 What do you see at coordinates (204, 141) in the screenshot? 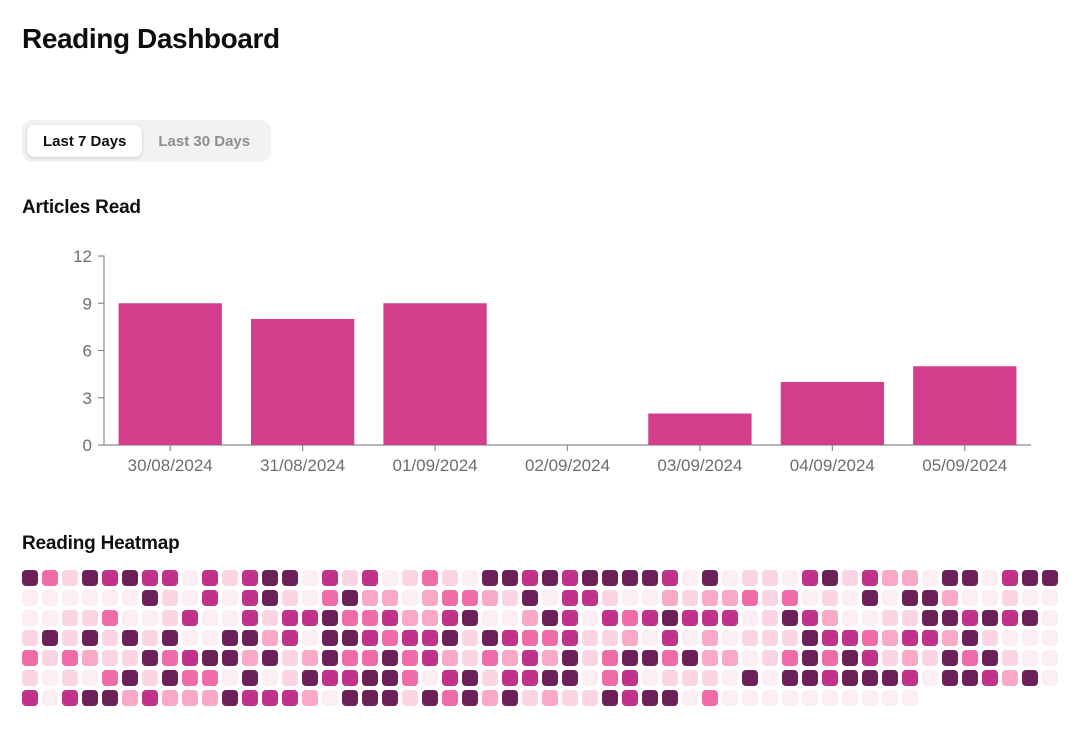
I see `range-tab-last-30-days: Last 30 Days` at bounding box center [204, 141].